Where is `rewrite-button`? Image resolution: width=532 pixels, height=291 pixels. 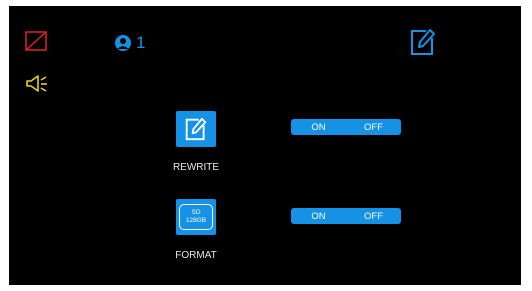 rewrite-button is located at coordinates (196, 129).